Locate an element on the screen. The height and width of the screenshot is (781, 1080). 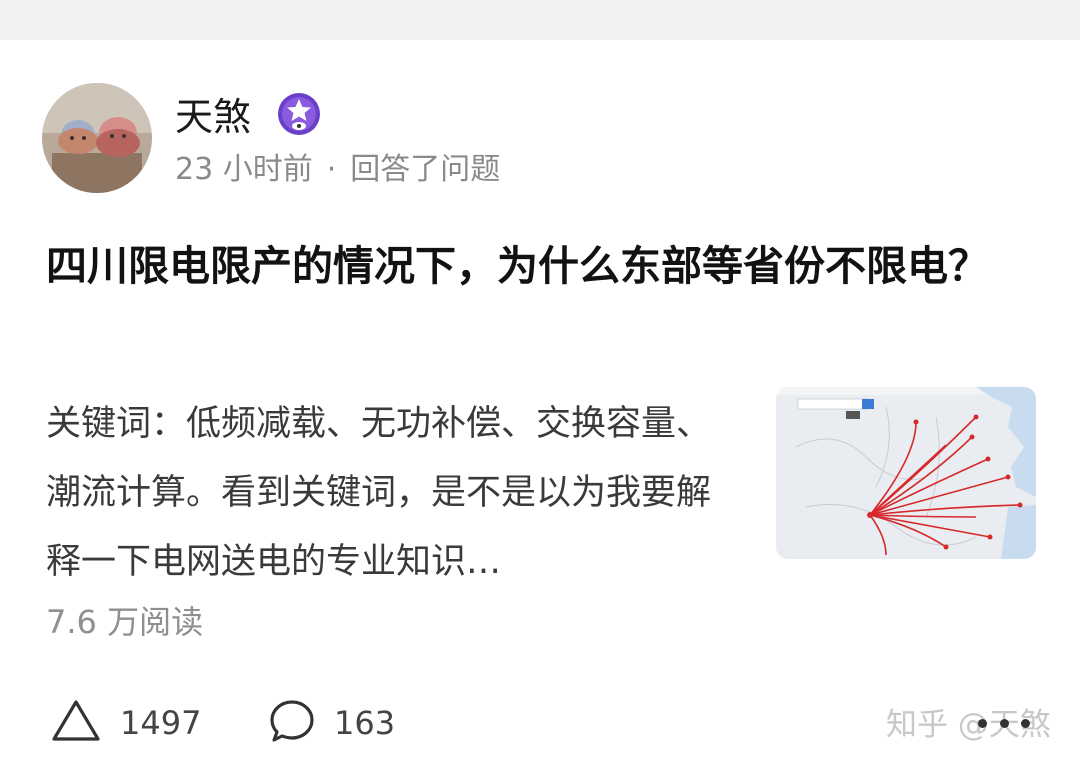
more-options-icon is located at coordinates (1004, 723).